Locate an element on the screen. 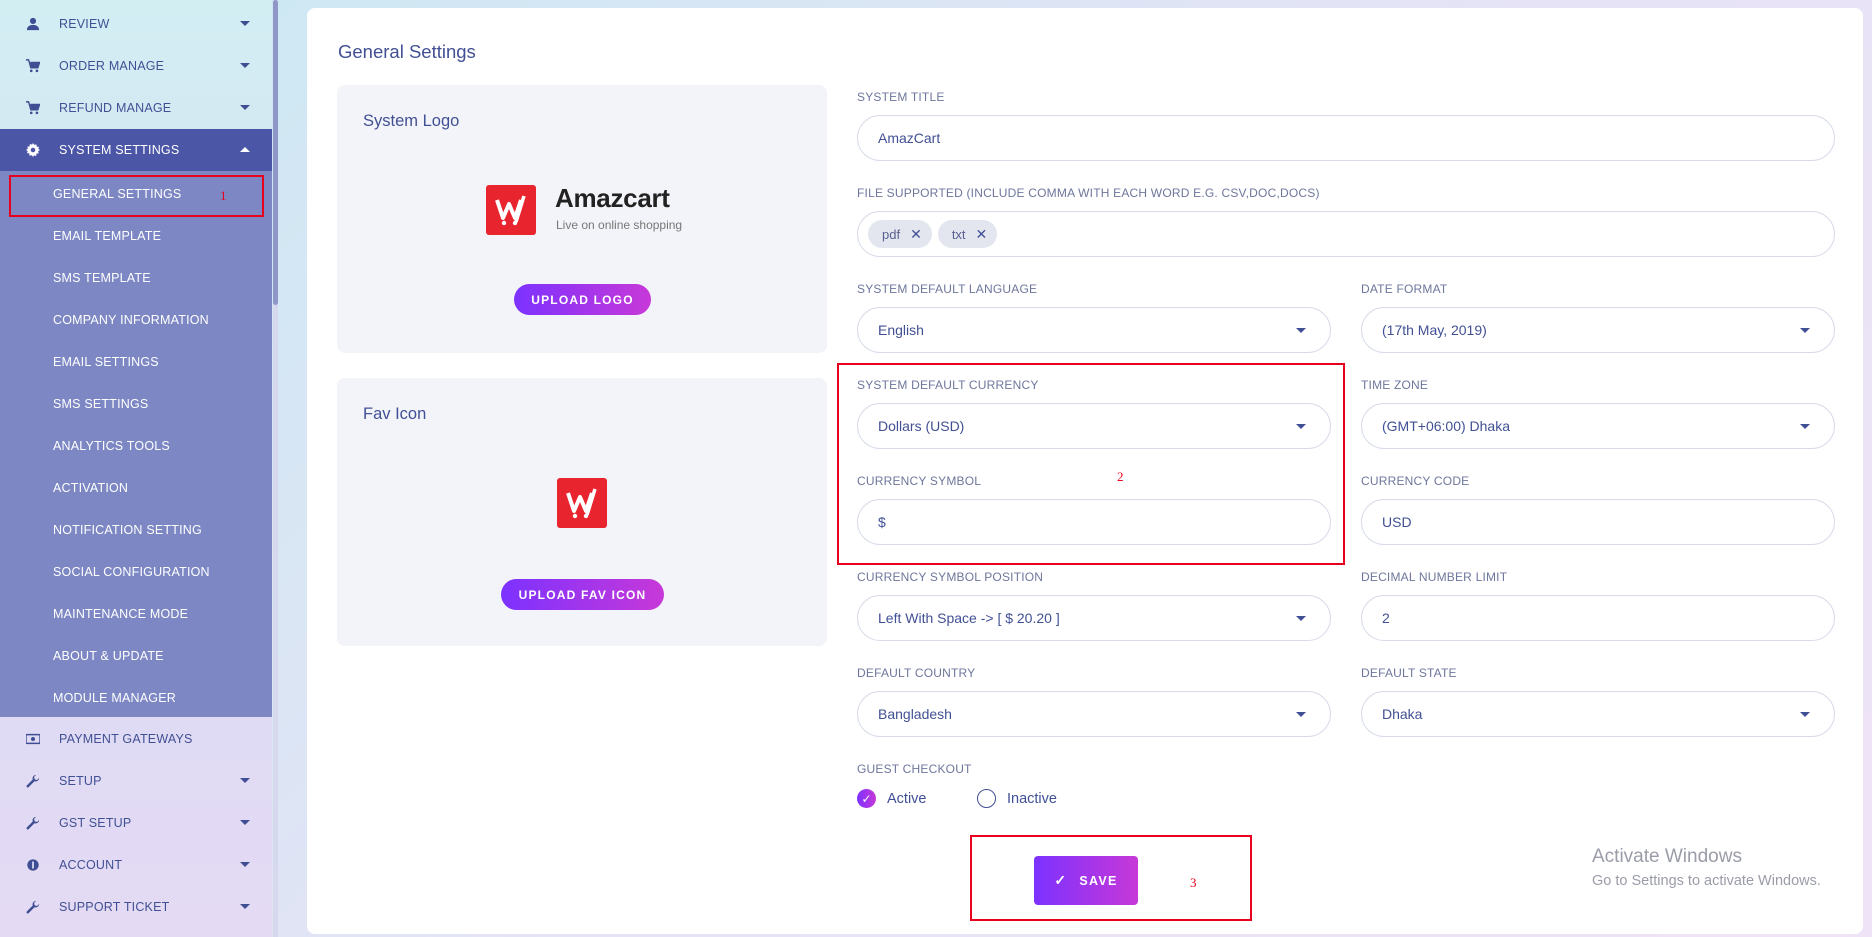  fav-icon-preview-icon is located at coordinates (582, 503).